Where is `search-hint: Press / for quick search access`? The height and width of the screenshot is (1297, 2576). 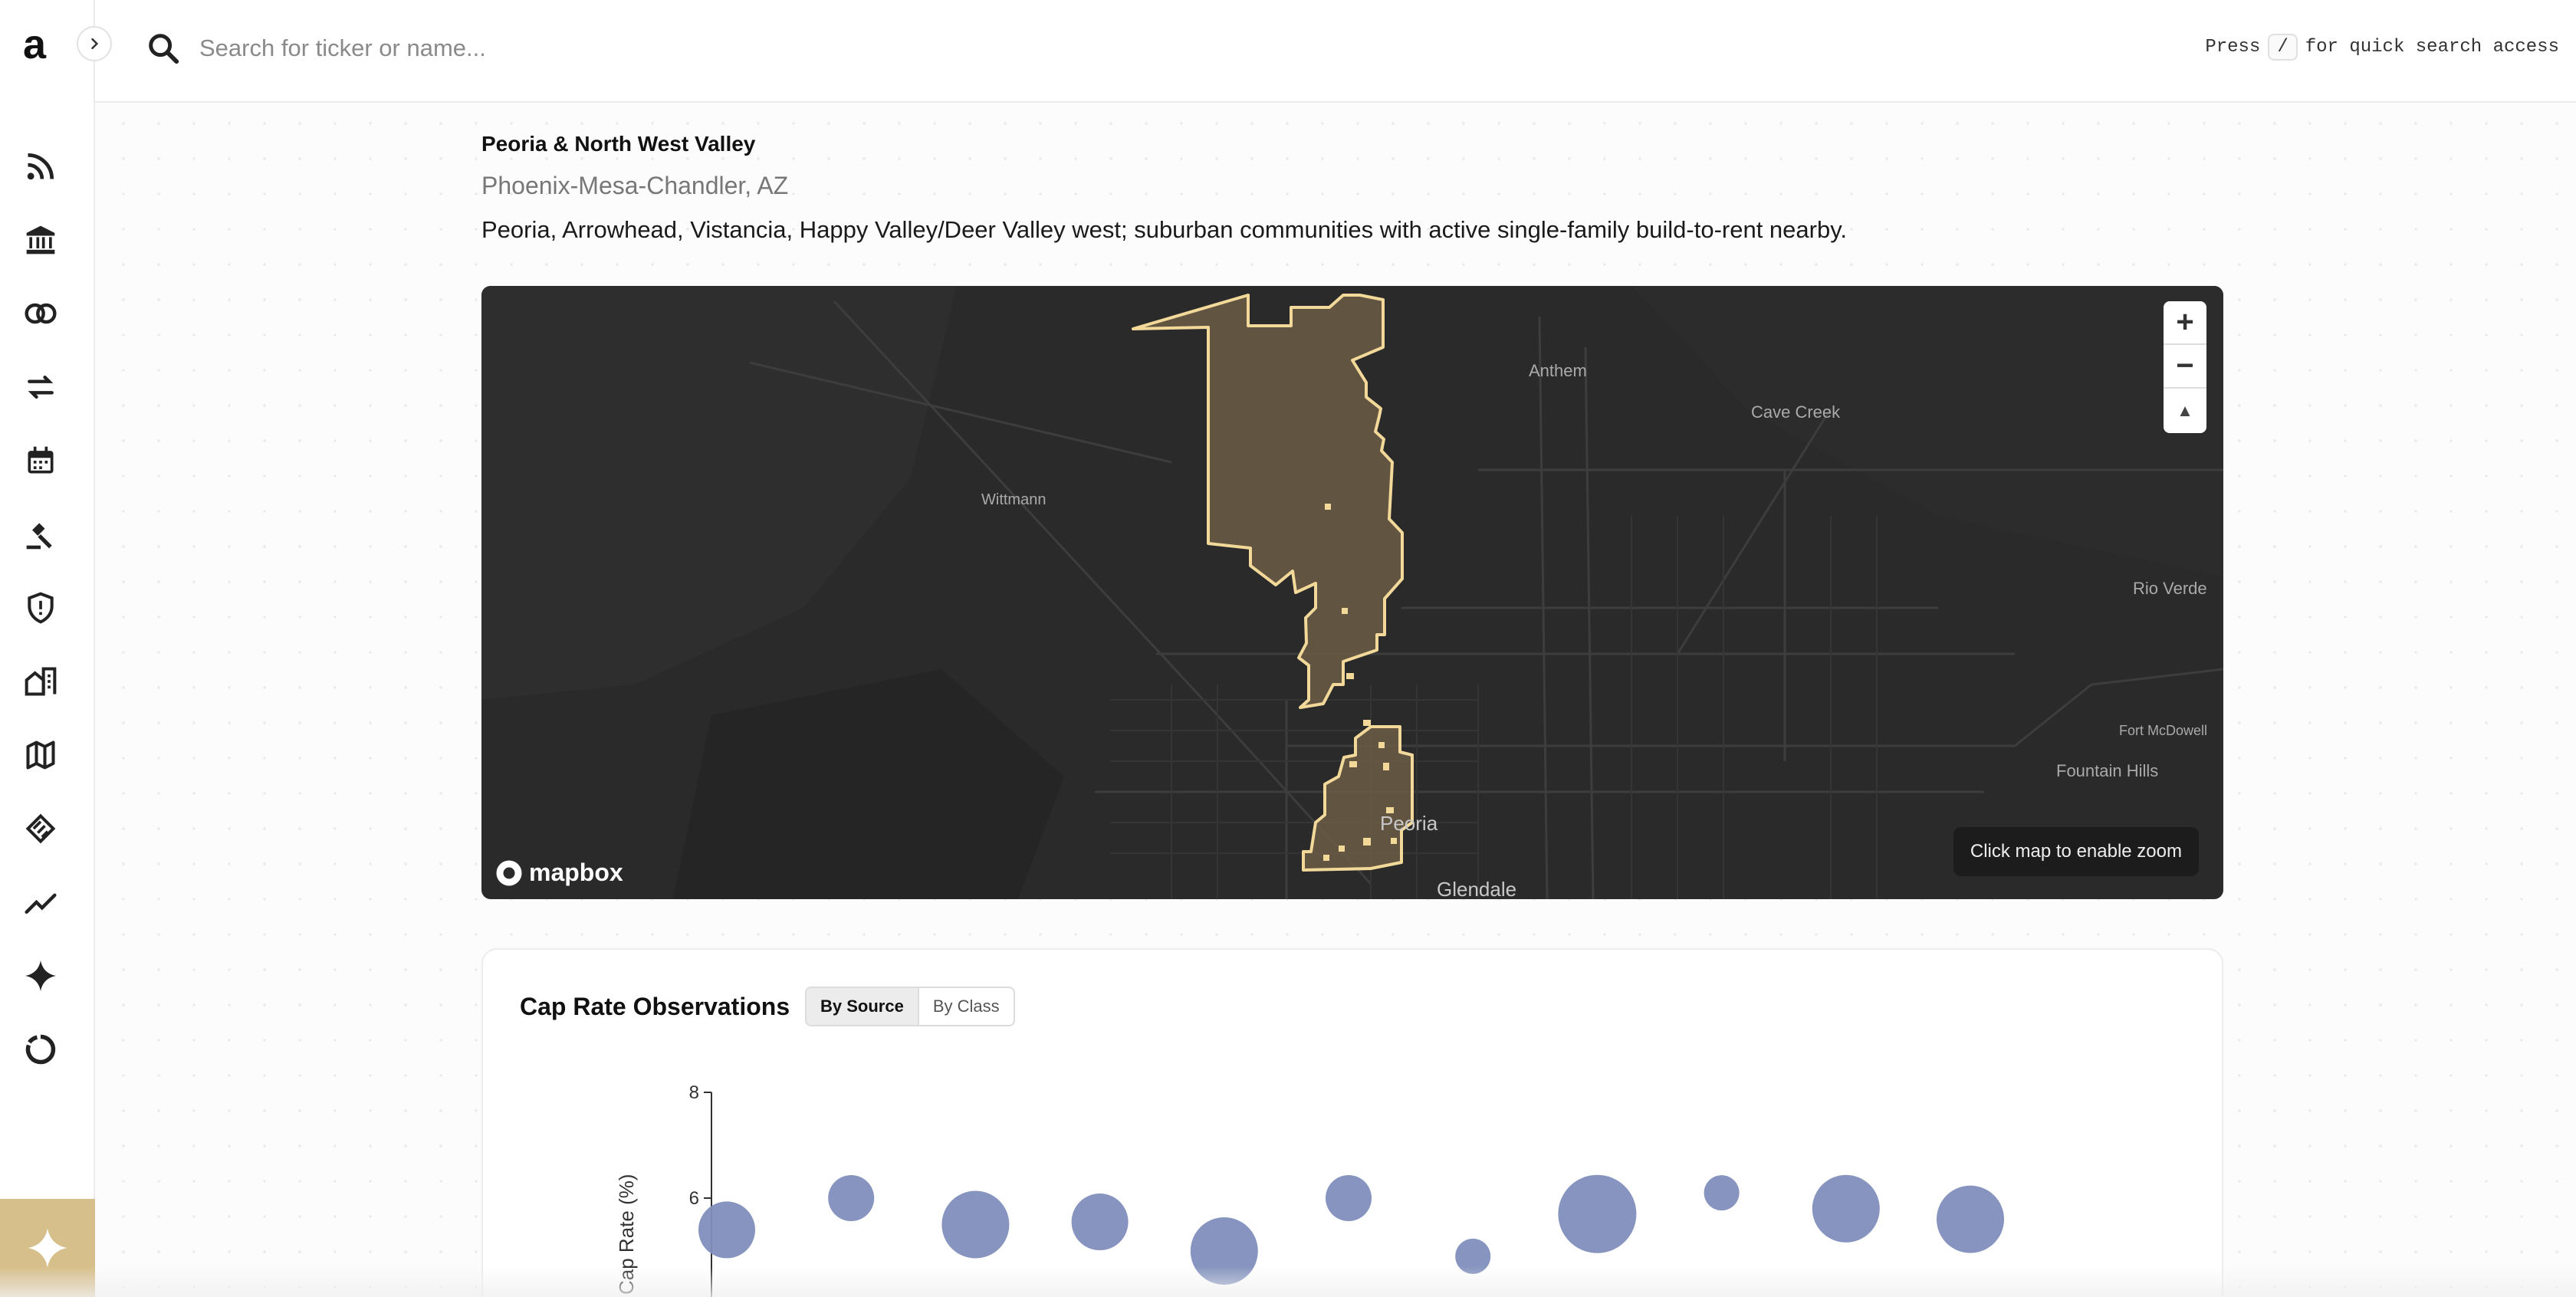 search-hint: Press / for quick search access is located at coordinates (2382, 47).